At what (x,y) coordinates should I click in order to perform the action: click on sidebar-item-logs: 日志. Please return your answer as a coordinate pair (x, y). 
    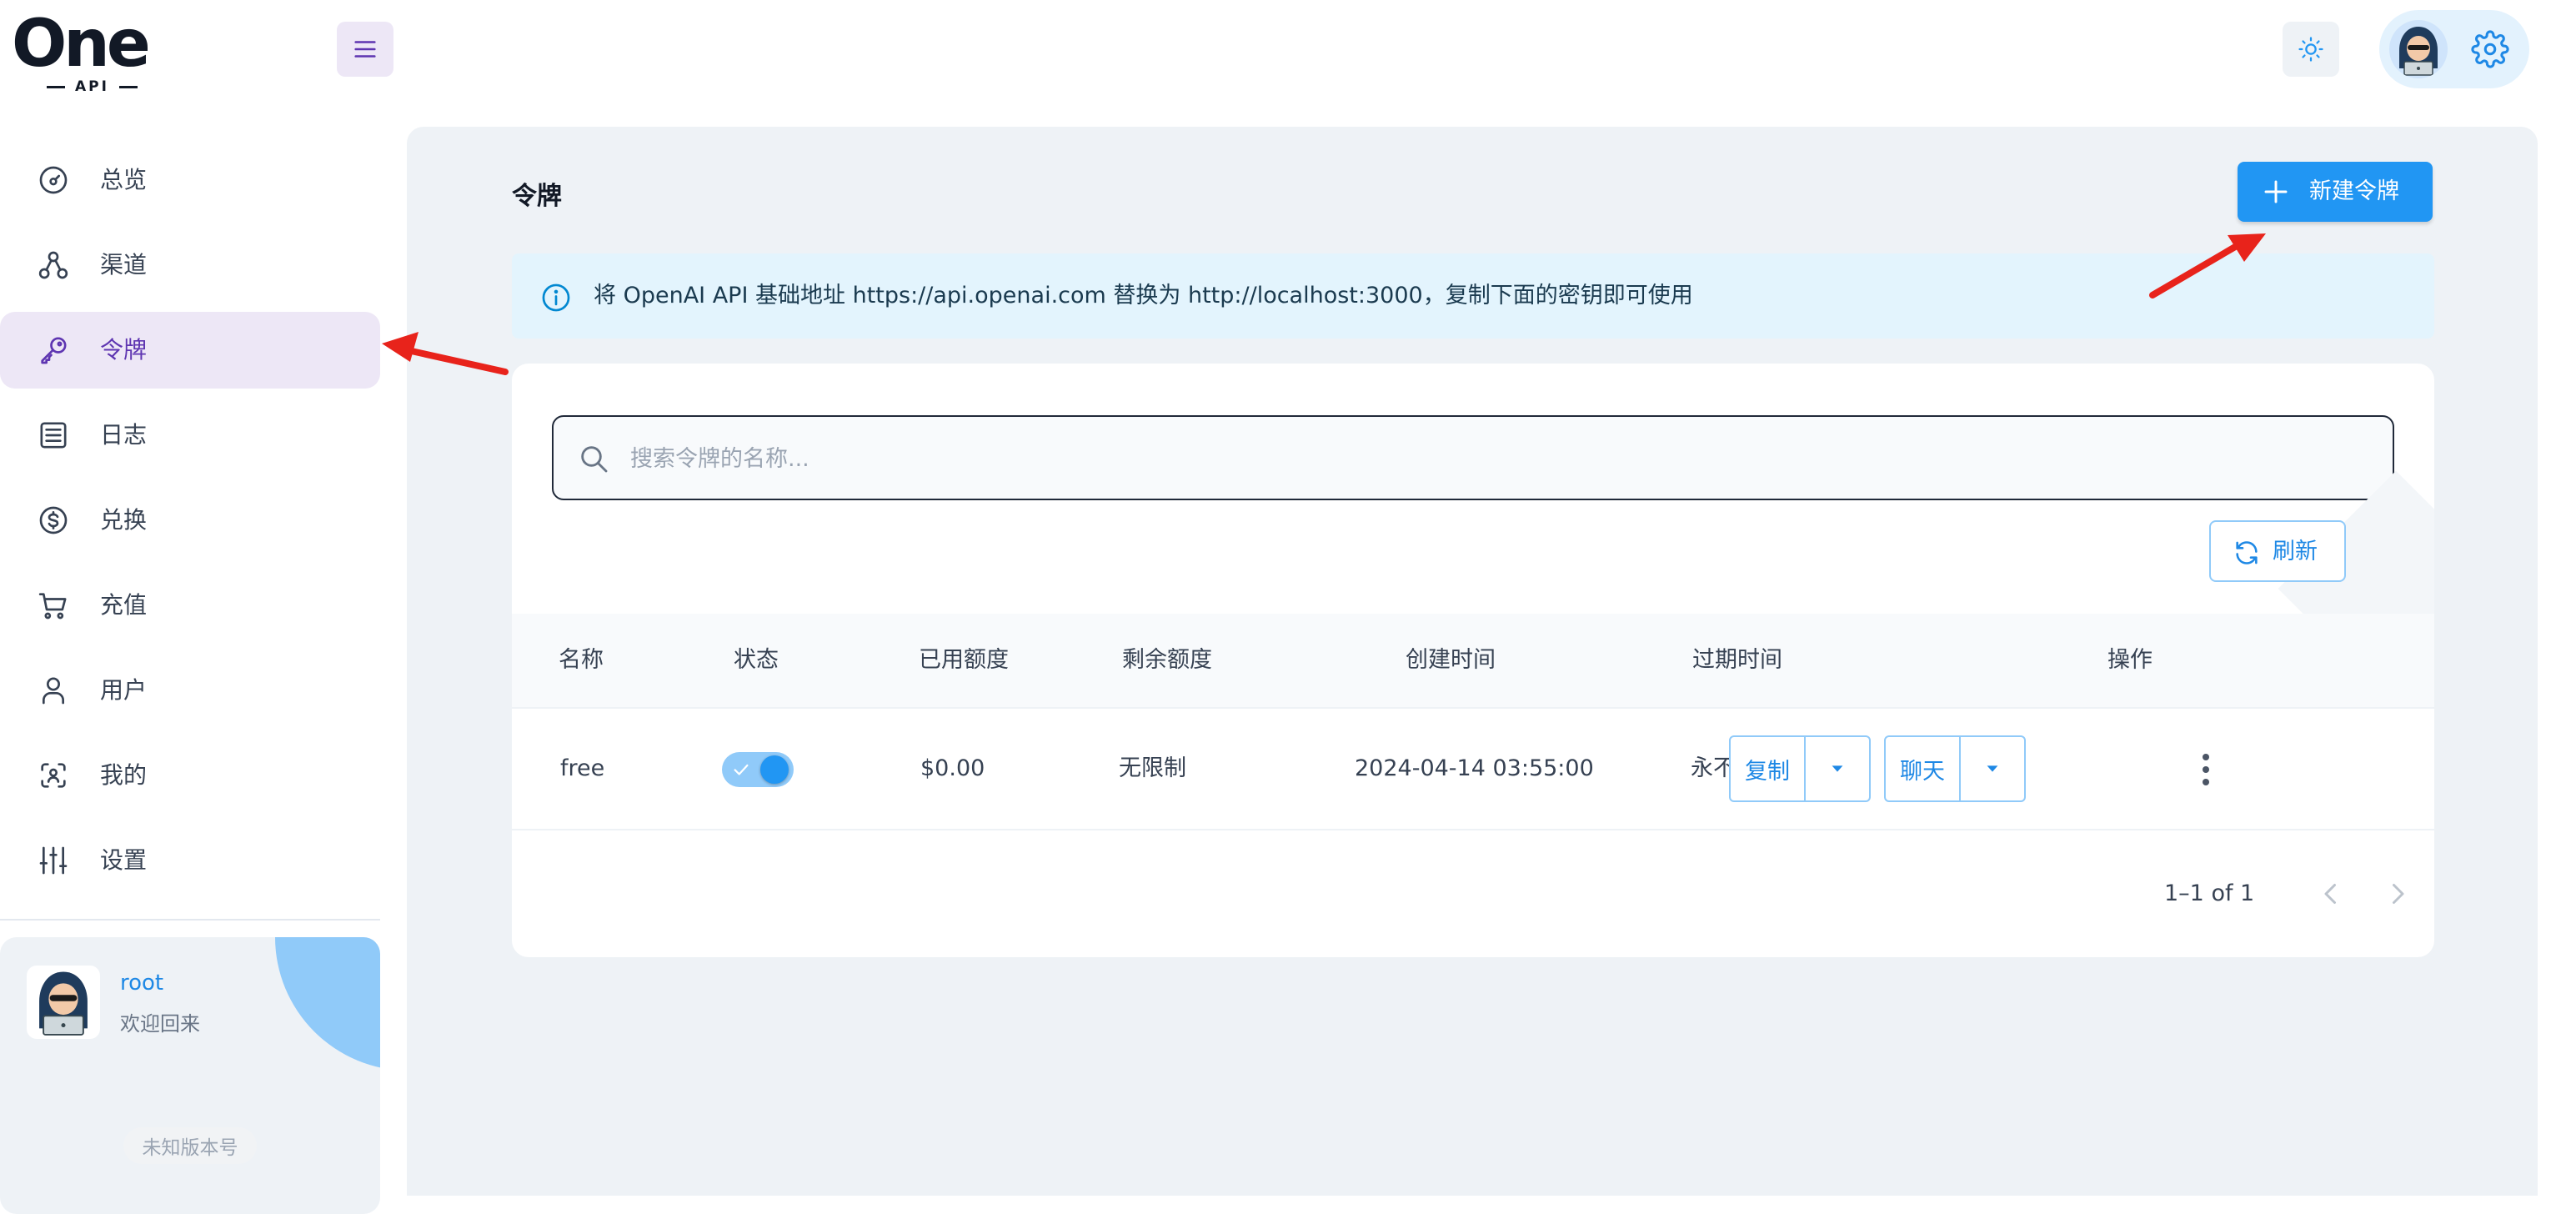
    Looking at the image, I should click on (190, 435).